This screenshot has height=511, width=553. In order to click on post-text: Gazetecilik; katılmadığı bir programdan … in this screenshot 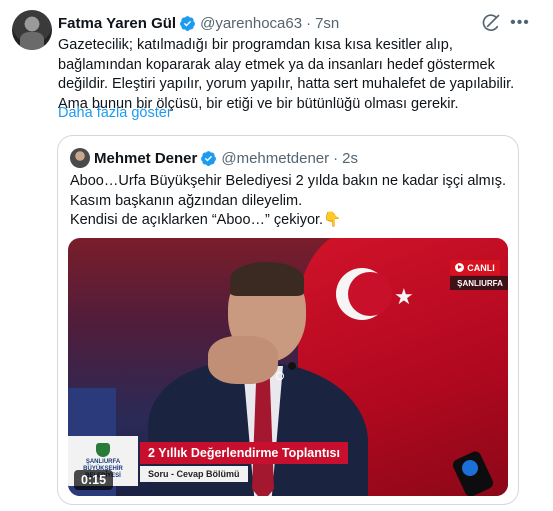, I will do `click(286, 74)`.